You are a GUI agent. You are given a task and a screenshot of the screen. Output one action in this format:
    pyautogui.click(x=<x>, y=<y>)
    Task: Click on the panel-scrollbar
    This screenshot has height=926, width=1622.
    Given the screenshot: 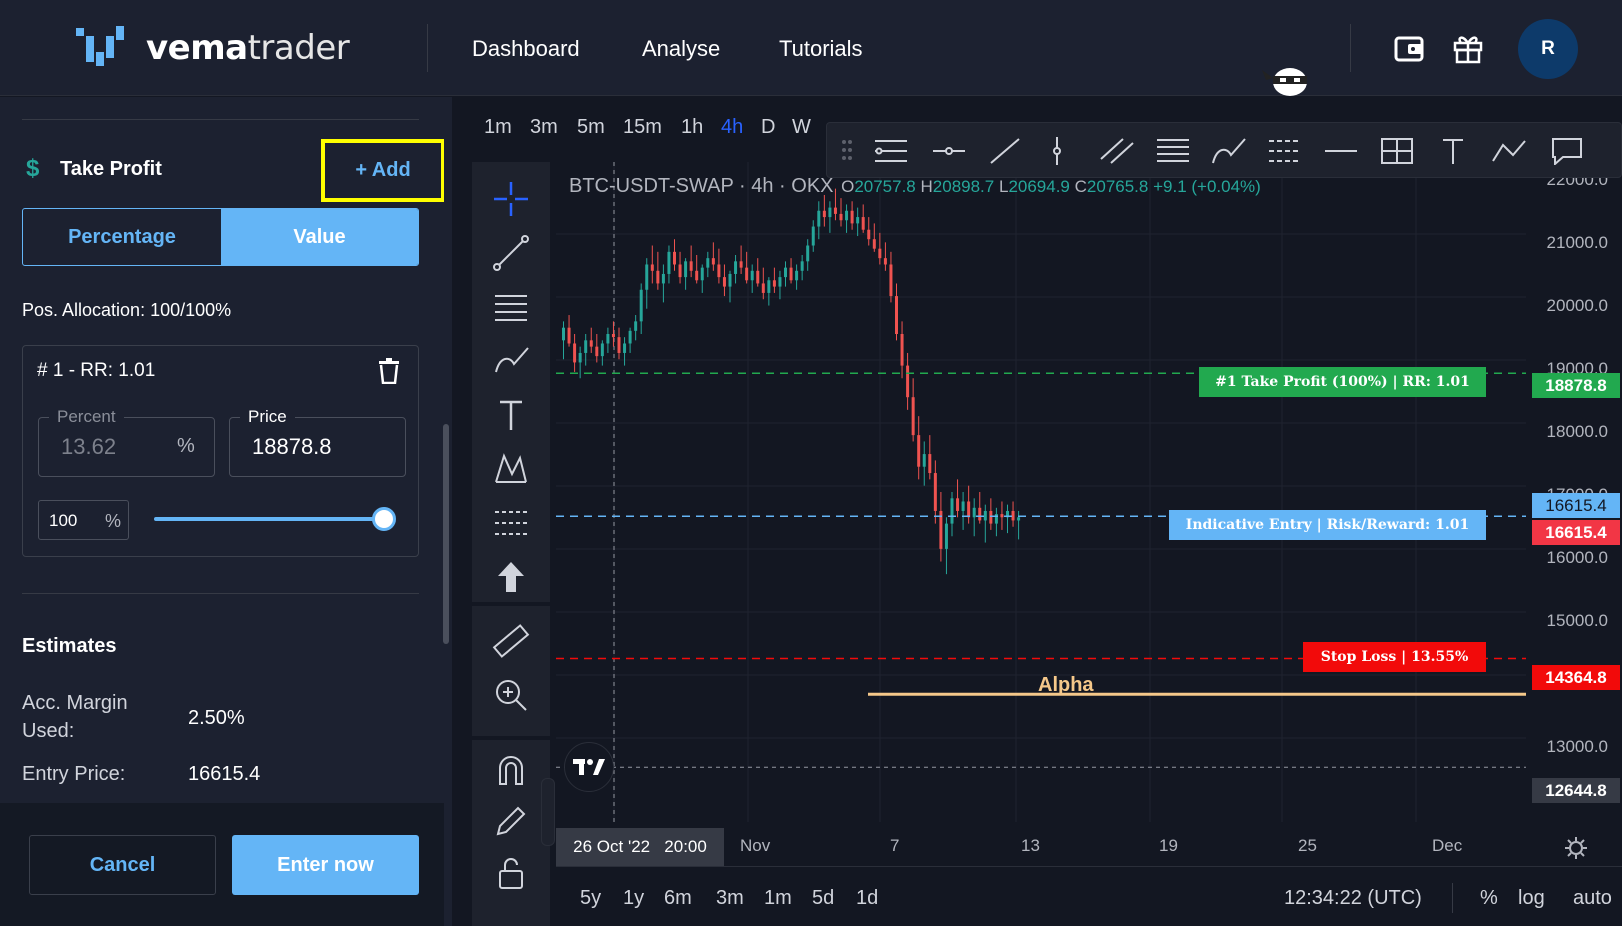 What is the action you would take?
    pyautogui.click(x=446, y=534)
    